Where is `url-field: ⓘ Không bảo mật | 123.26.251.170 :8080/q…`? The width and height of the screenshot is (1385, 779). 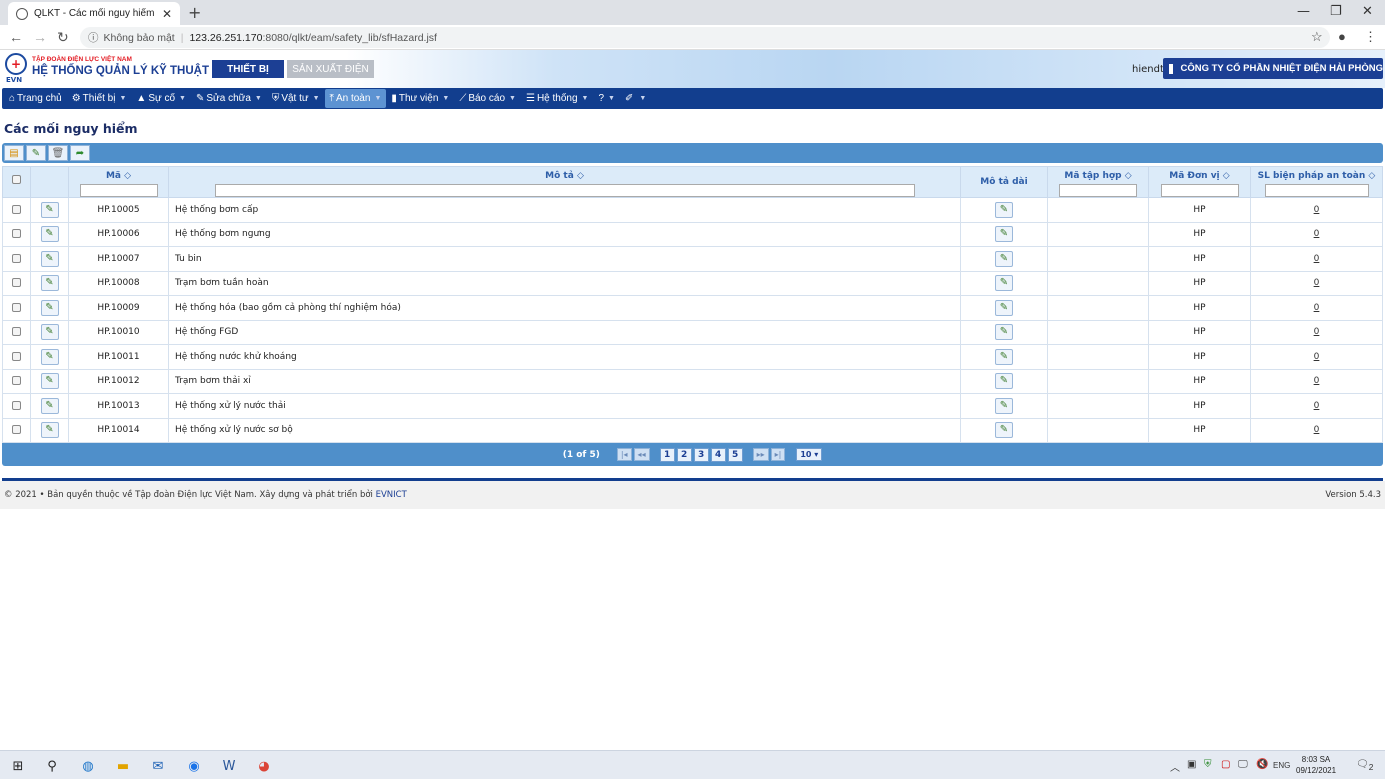 url-field: ⓘ Không bảo mật | 123.26.251.170 :8080/q… is located at coordinates (705, 37).